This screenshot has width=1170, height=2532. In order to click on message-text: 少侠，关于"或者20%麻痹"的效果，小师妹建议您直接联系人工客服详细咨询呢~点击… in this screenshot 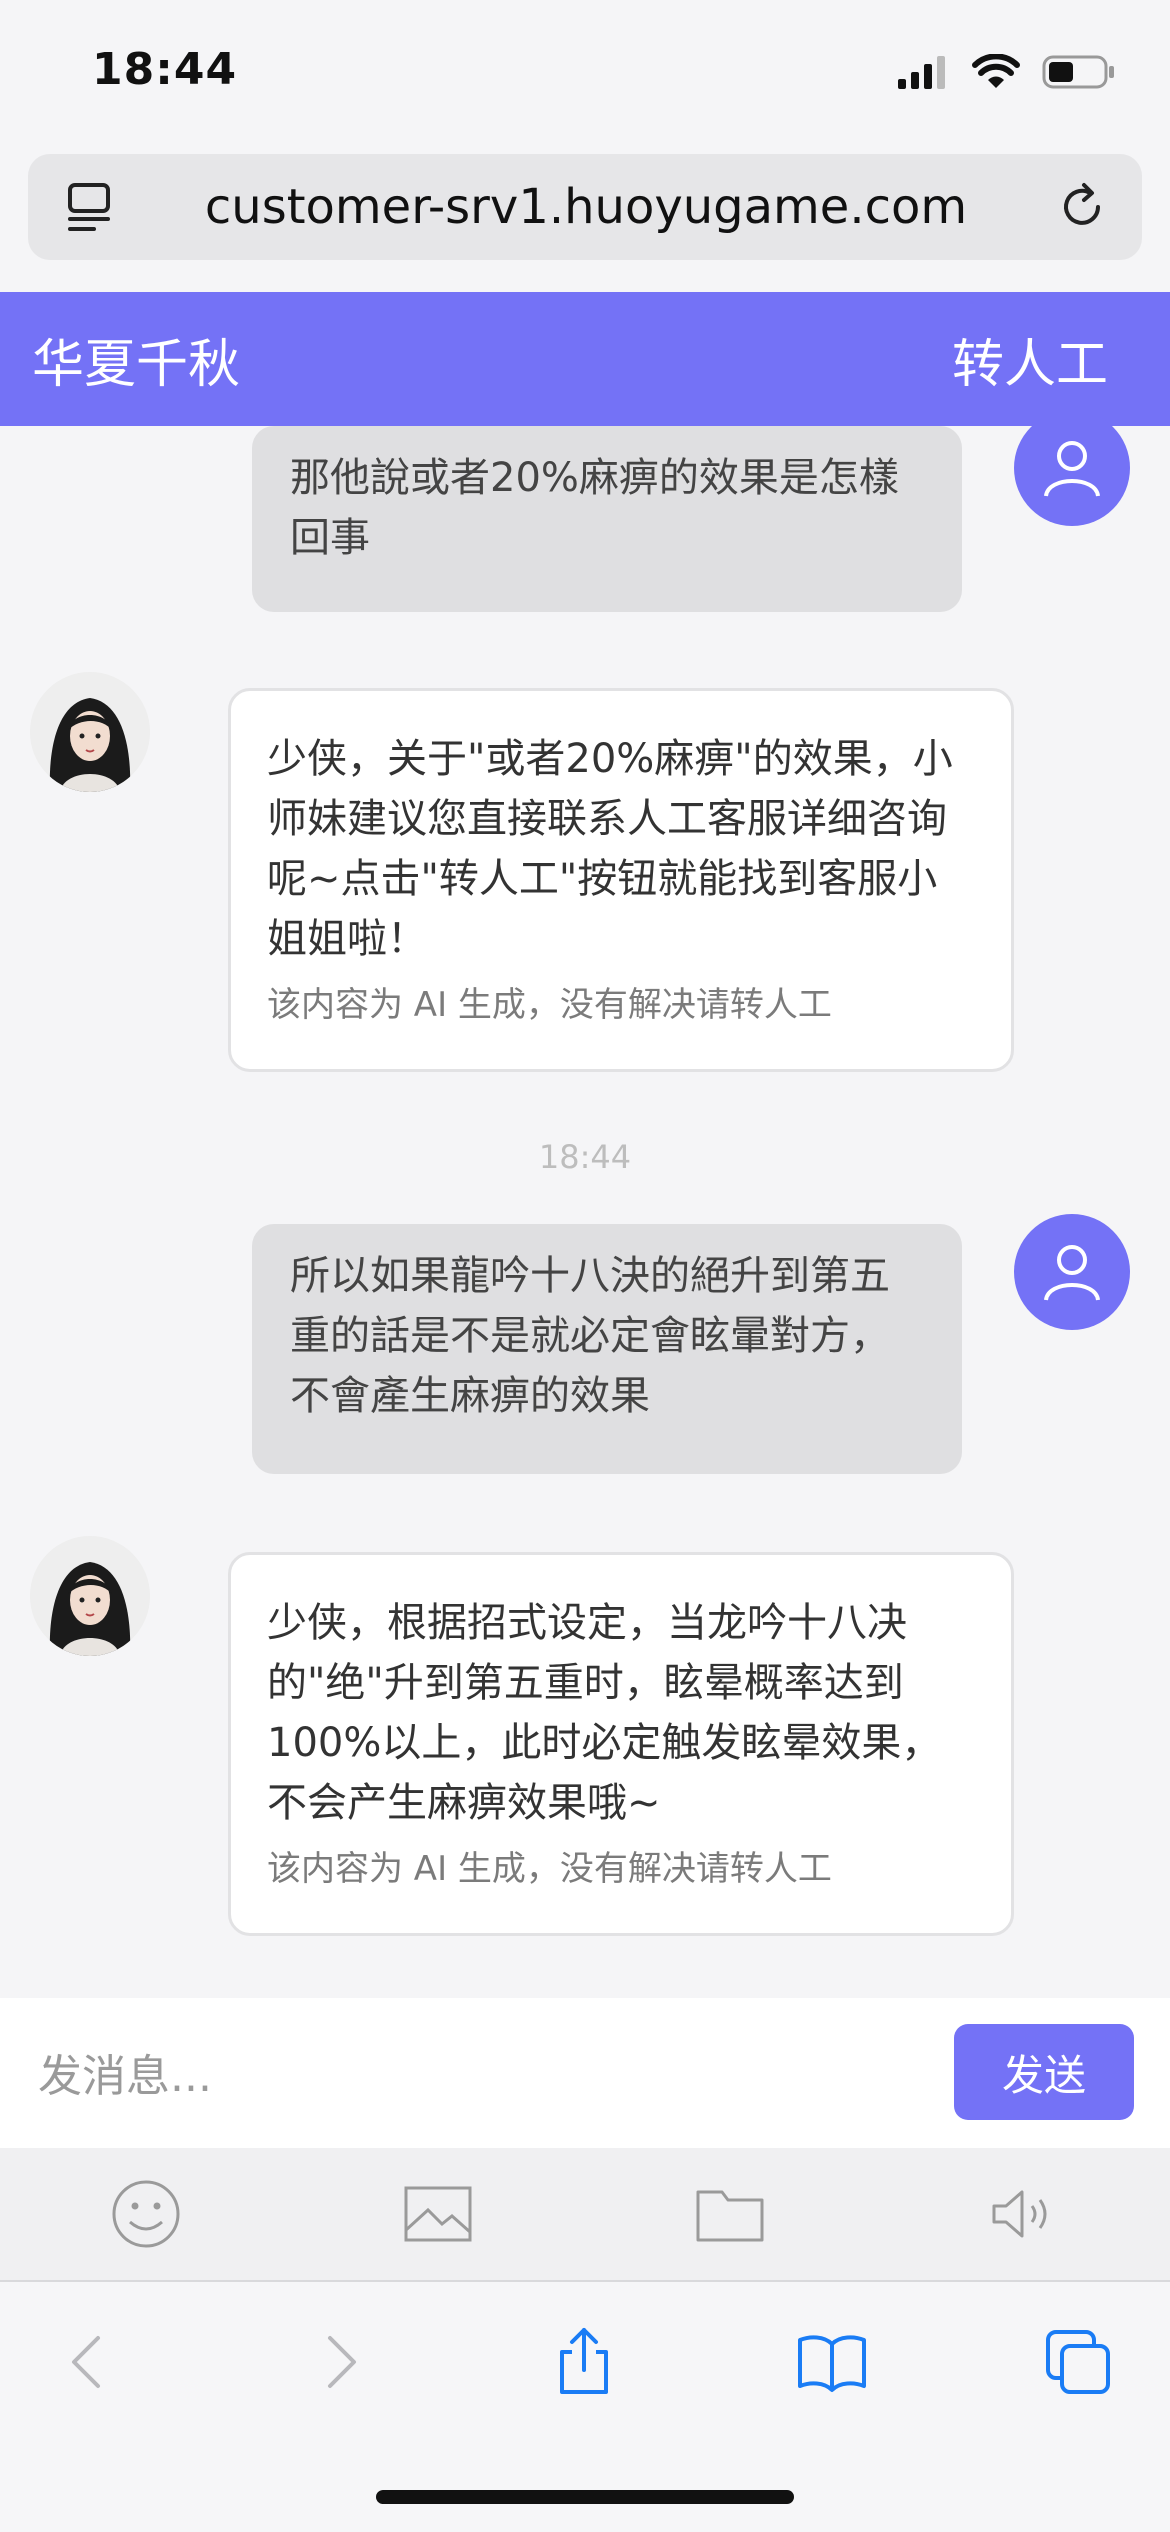, I will do `click(610, 849)`.